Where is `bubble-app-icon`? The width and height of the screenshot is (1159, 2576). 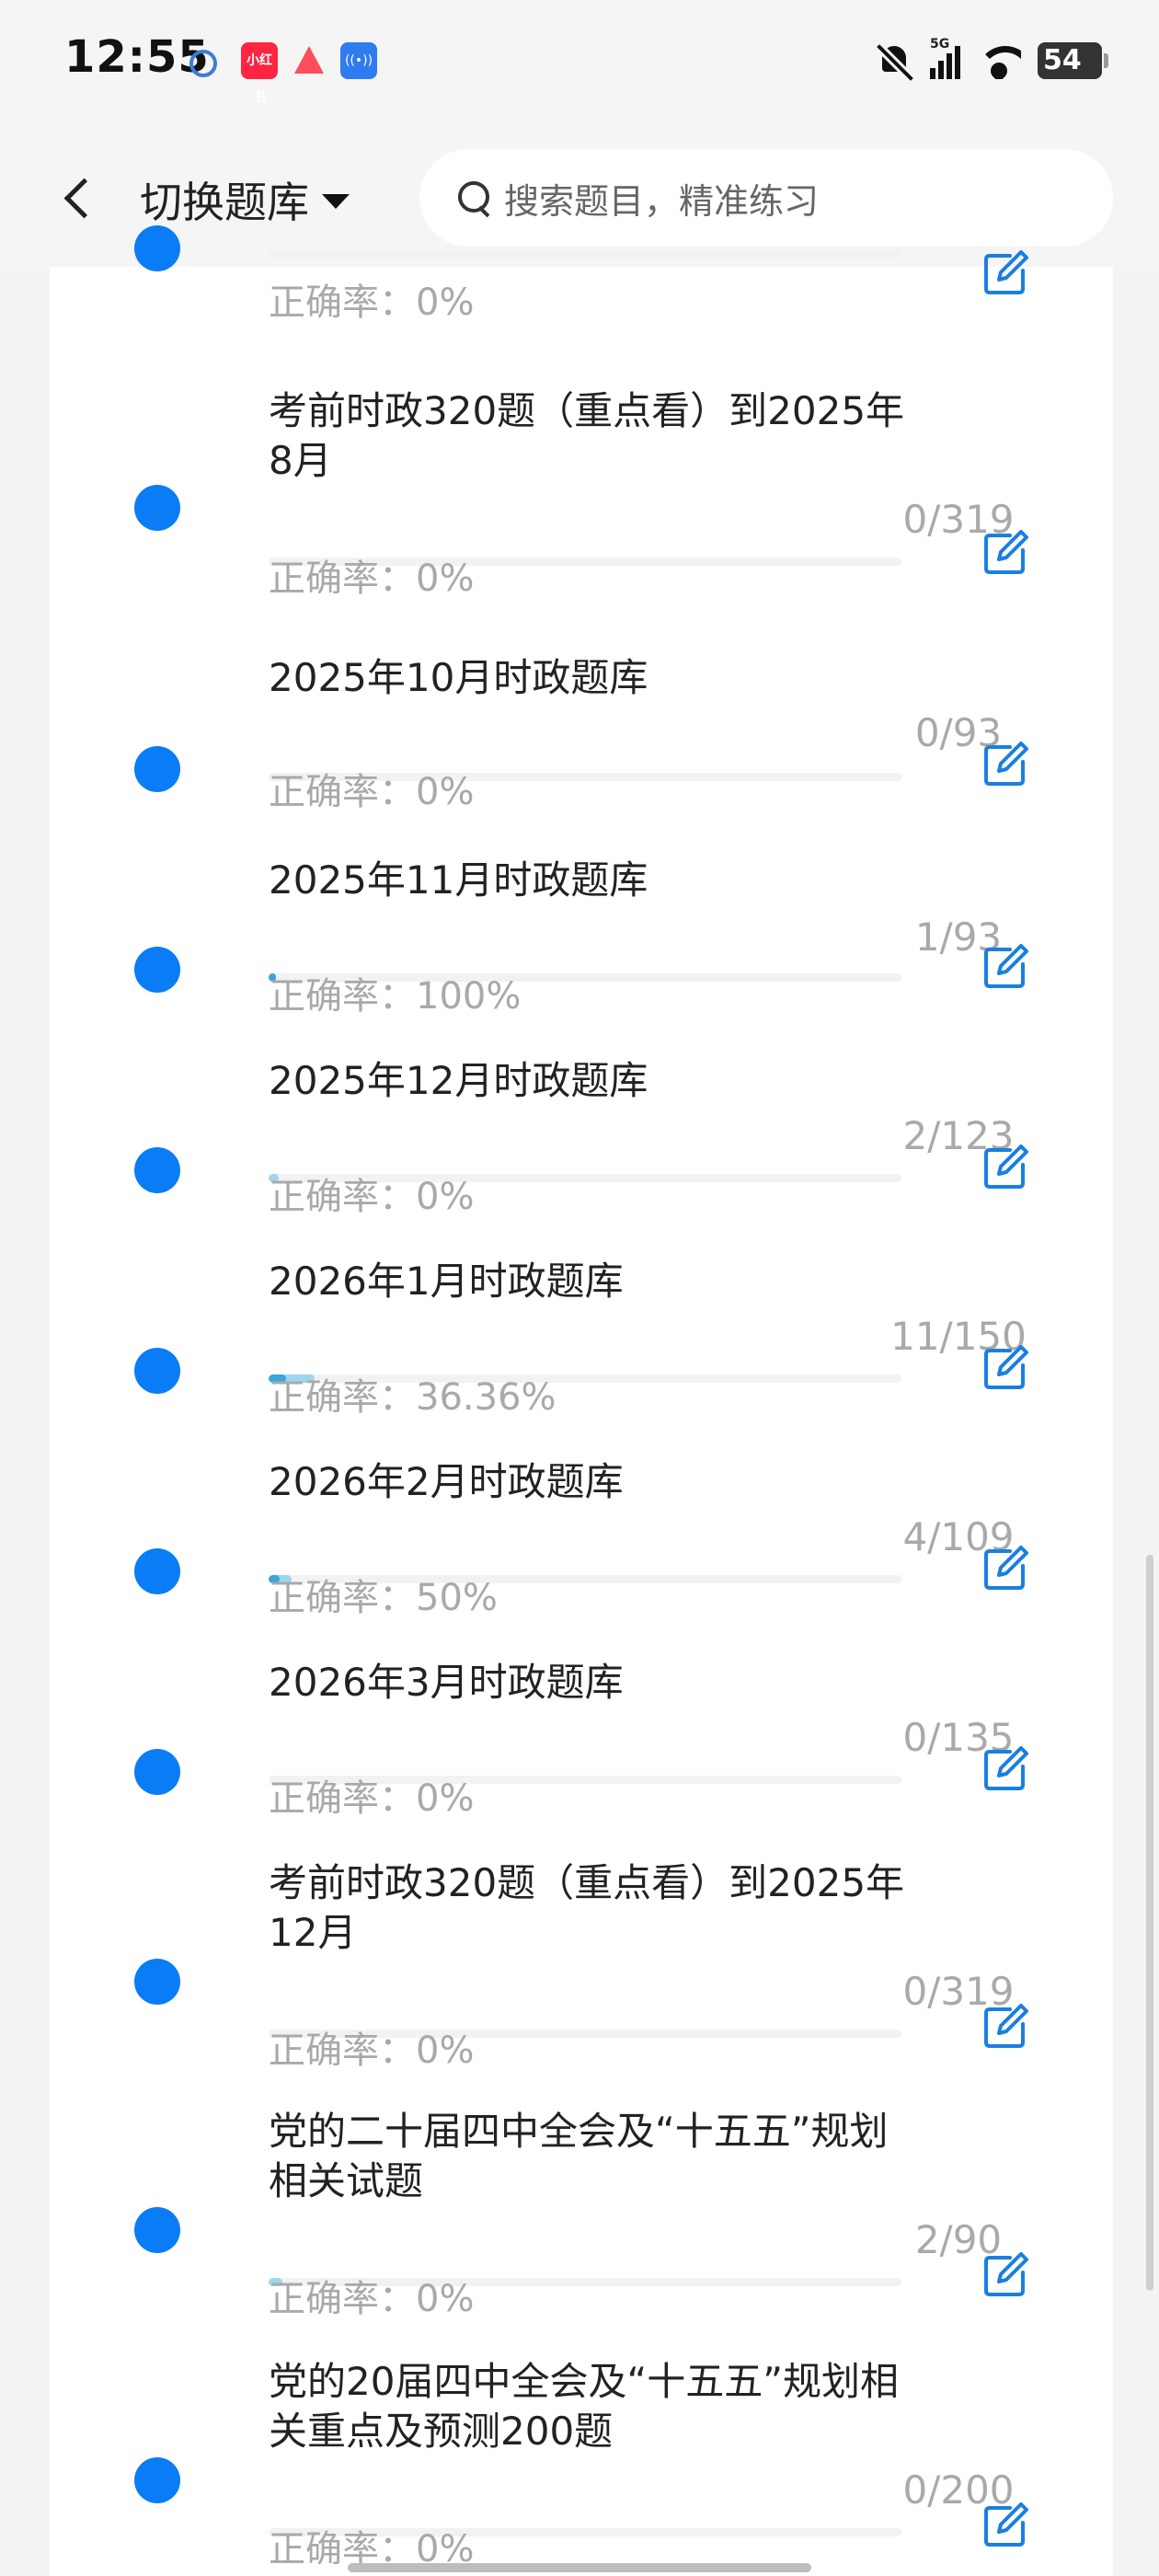
bubble-app-icon is located at coordinates (203, 63).